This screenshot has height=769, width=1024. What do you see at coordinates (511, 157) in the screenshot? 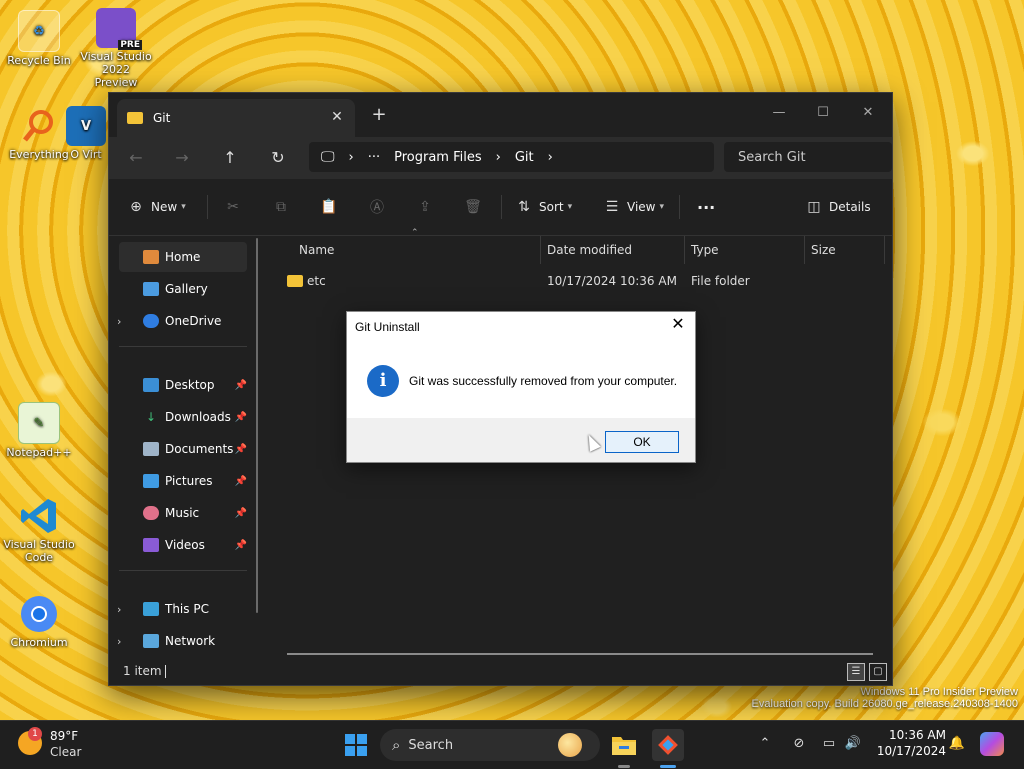
I see `address-bar: 🖵 › ··· Program Files › Git ›` at bounding box center [511, 157].